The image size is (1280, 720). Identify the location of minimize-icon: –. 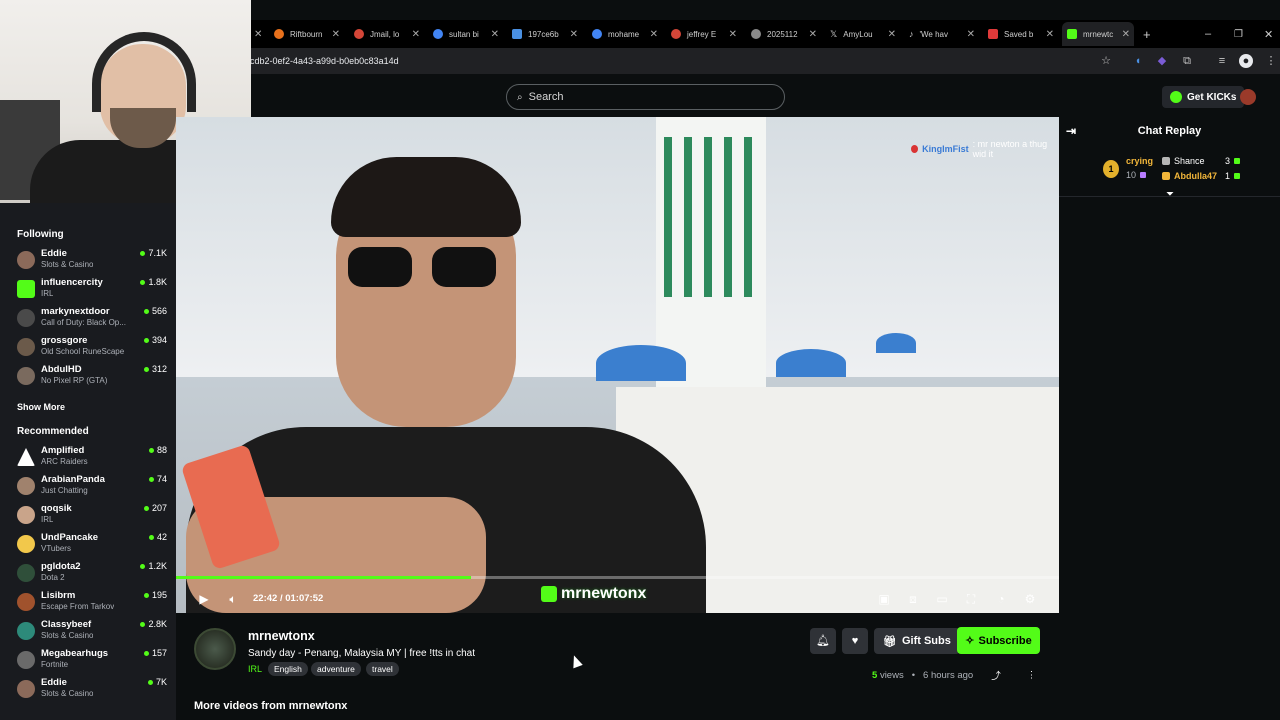
(1210, 34).